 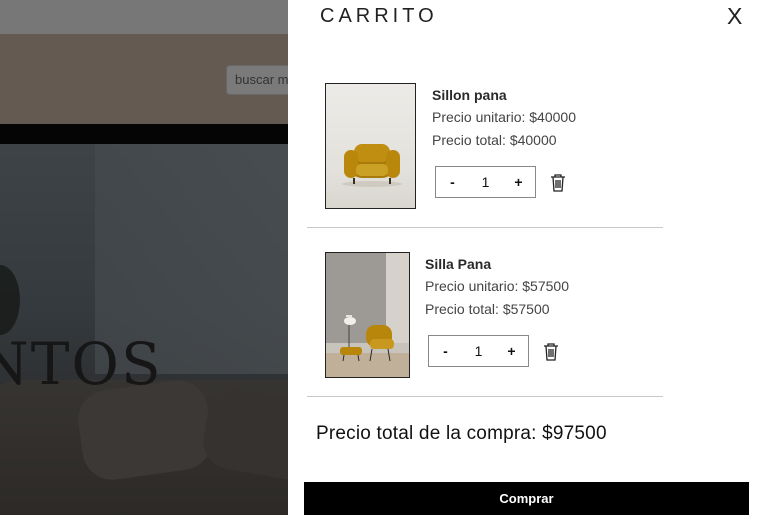 I want to click on product-name: Silla Pana, so click(x=458, y=264).